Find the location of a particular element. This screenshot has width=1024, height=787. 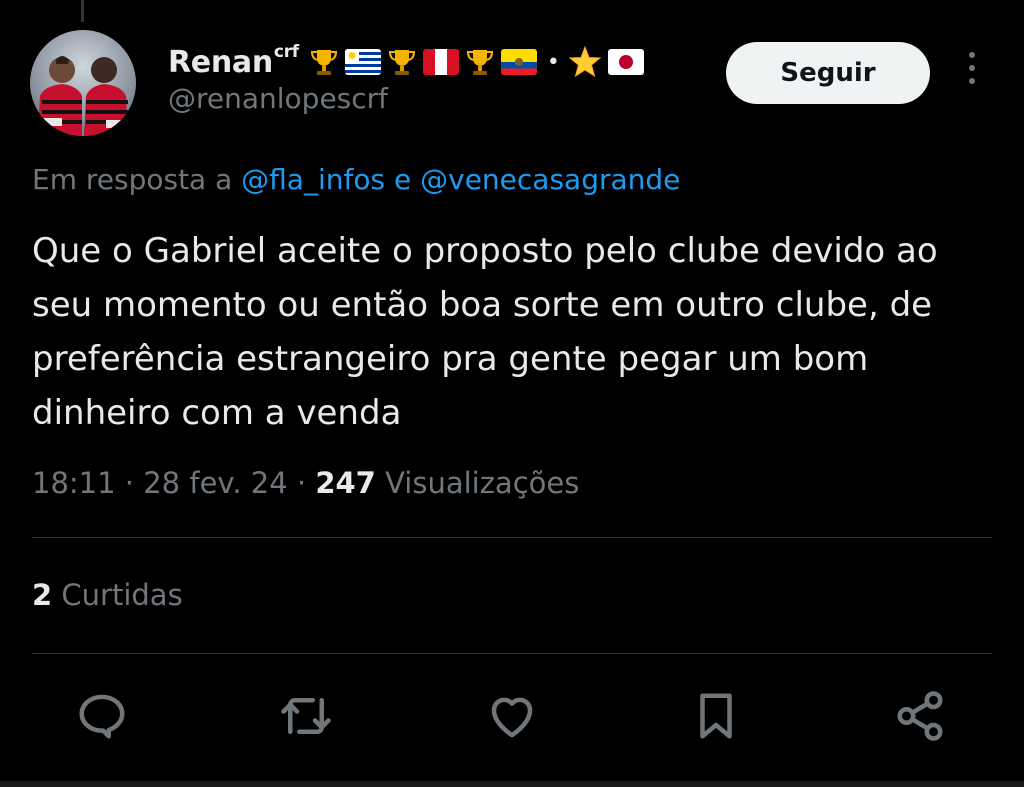

views-label: Visualizações is located at coordinates (482, 483).